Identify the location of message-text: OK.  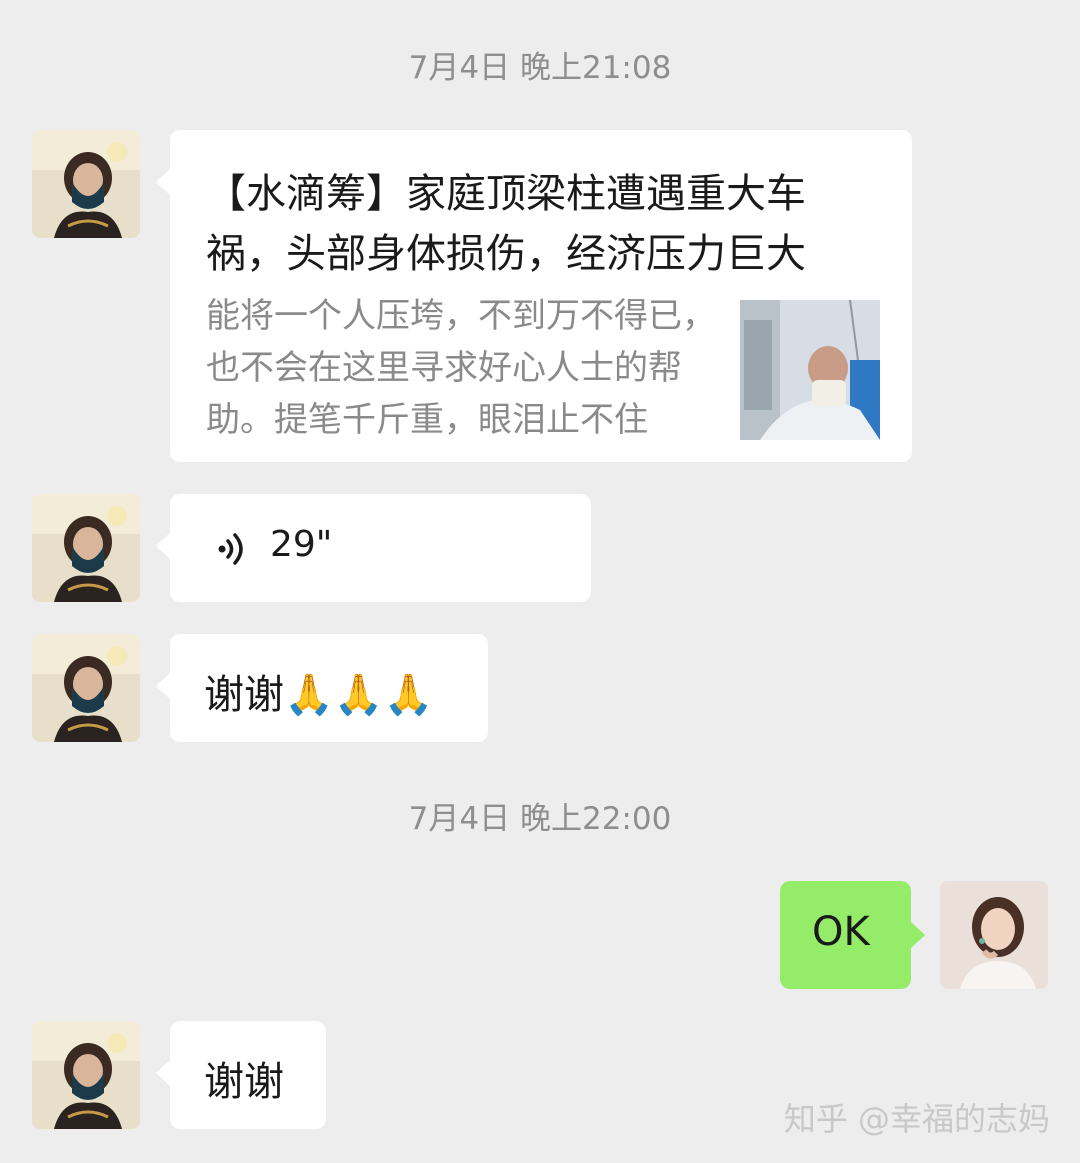
(841, 932).